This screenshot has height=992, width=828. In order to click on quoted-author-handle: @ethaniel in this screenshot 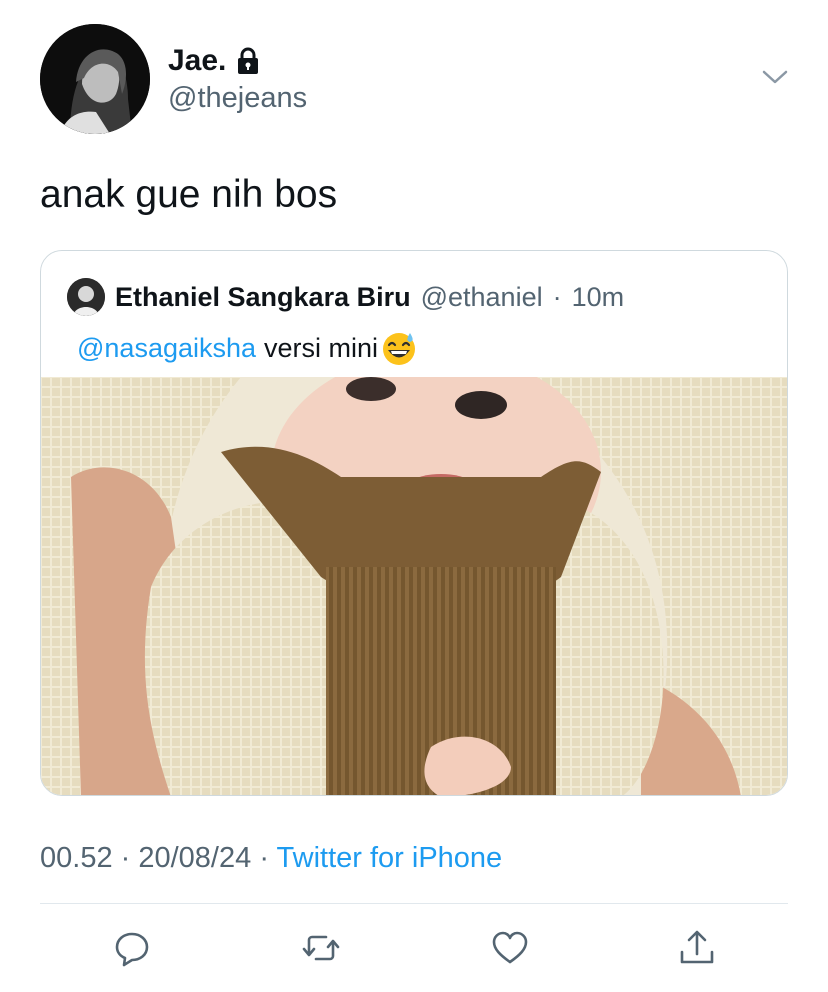, I will do `click(481, 296)`.